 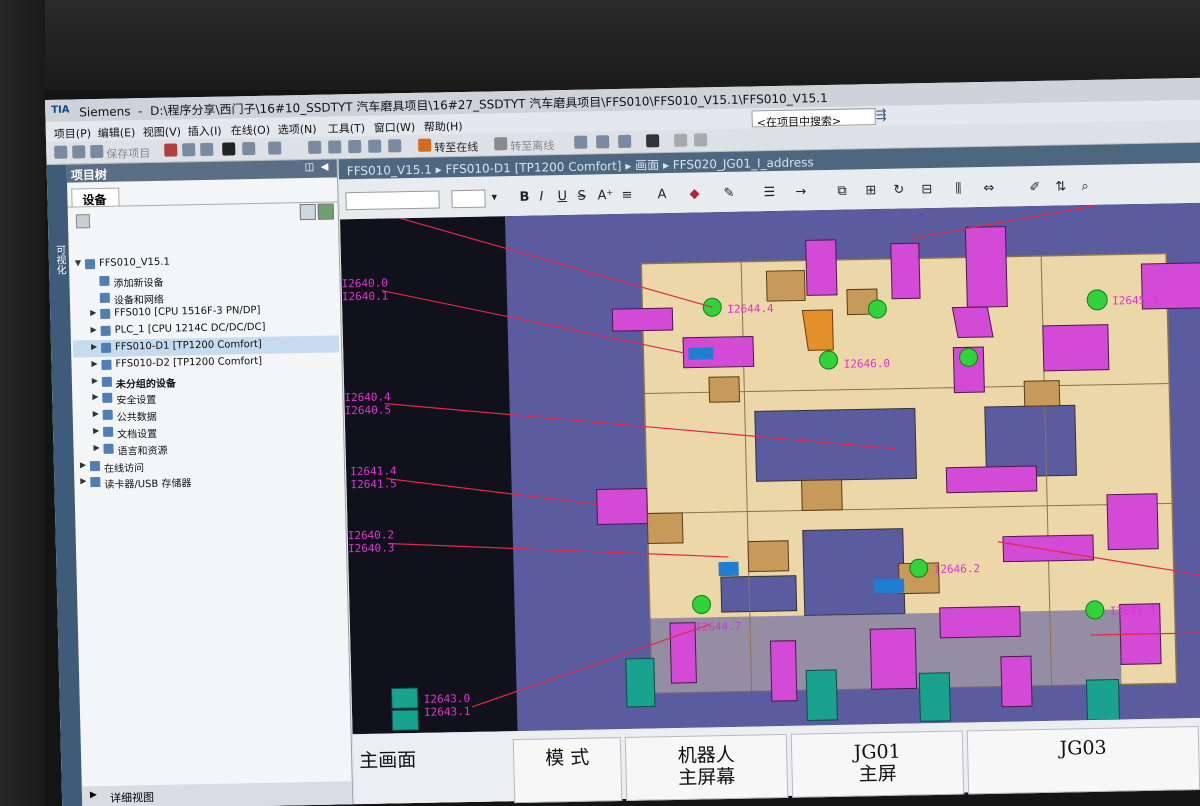 I want to click on simulate-icon, so click(x=375, y=146).